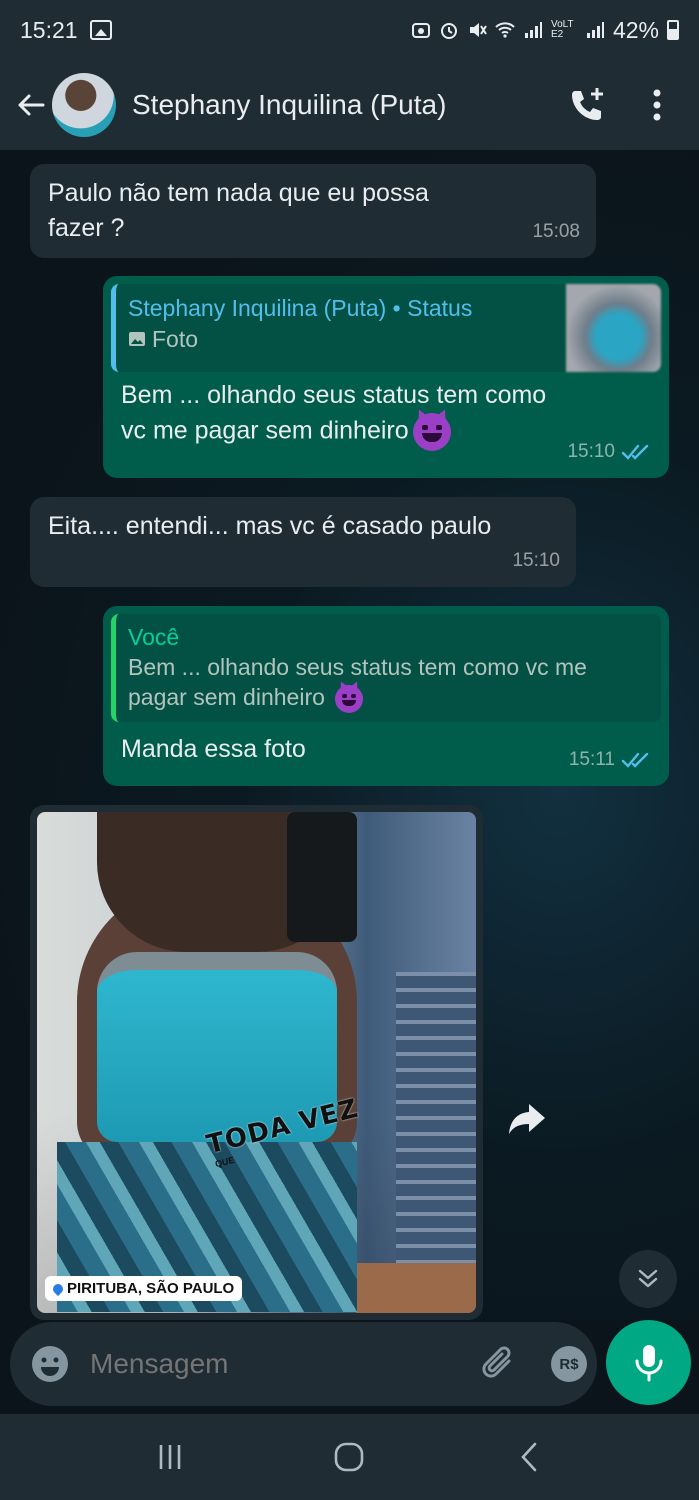 Image resolution: width=699 pixels, height=1500 pixels. I want to click on signal-icon, so click(533, 30).